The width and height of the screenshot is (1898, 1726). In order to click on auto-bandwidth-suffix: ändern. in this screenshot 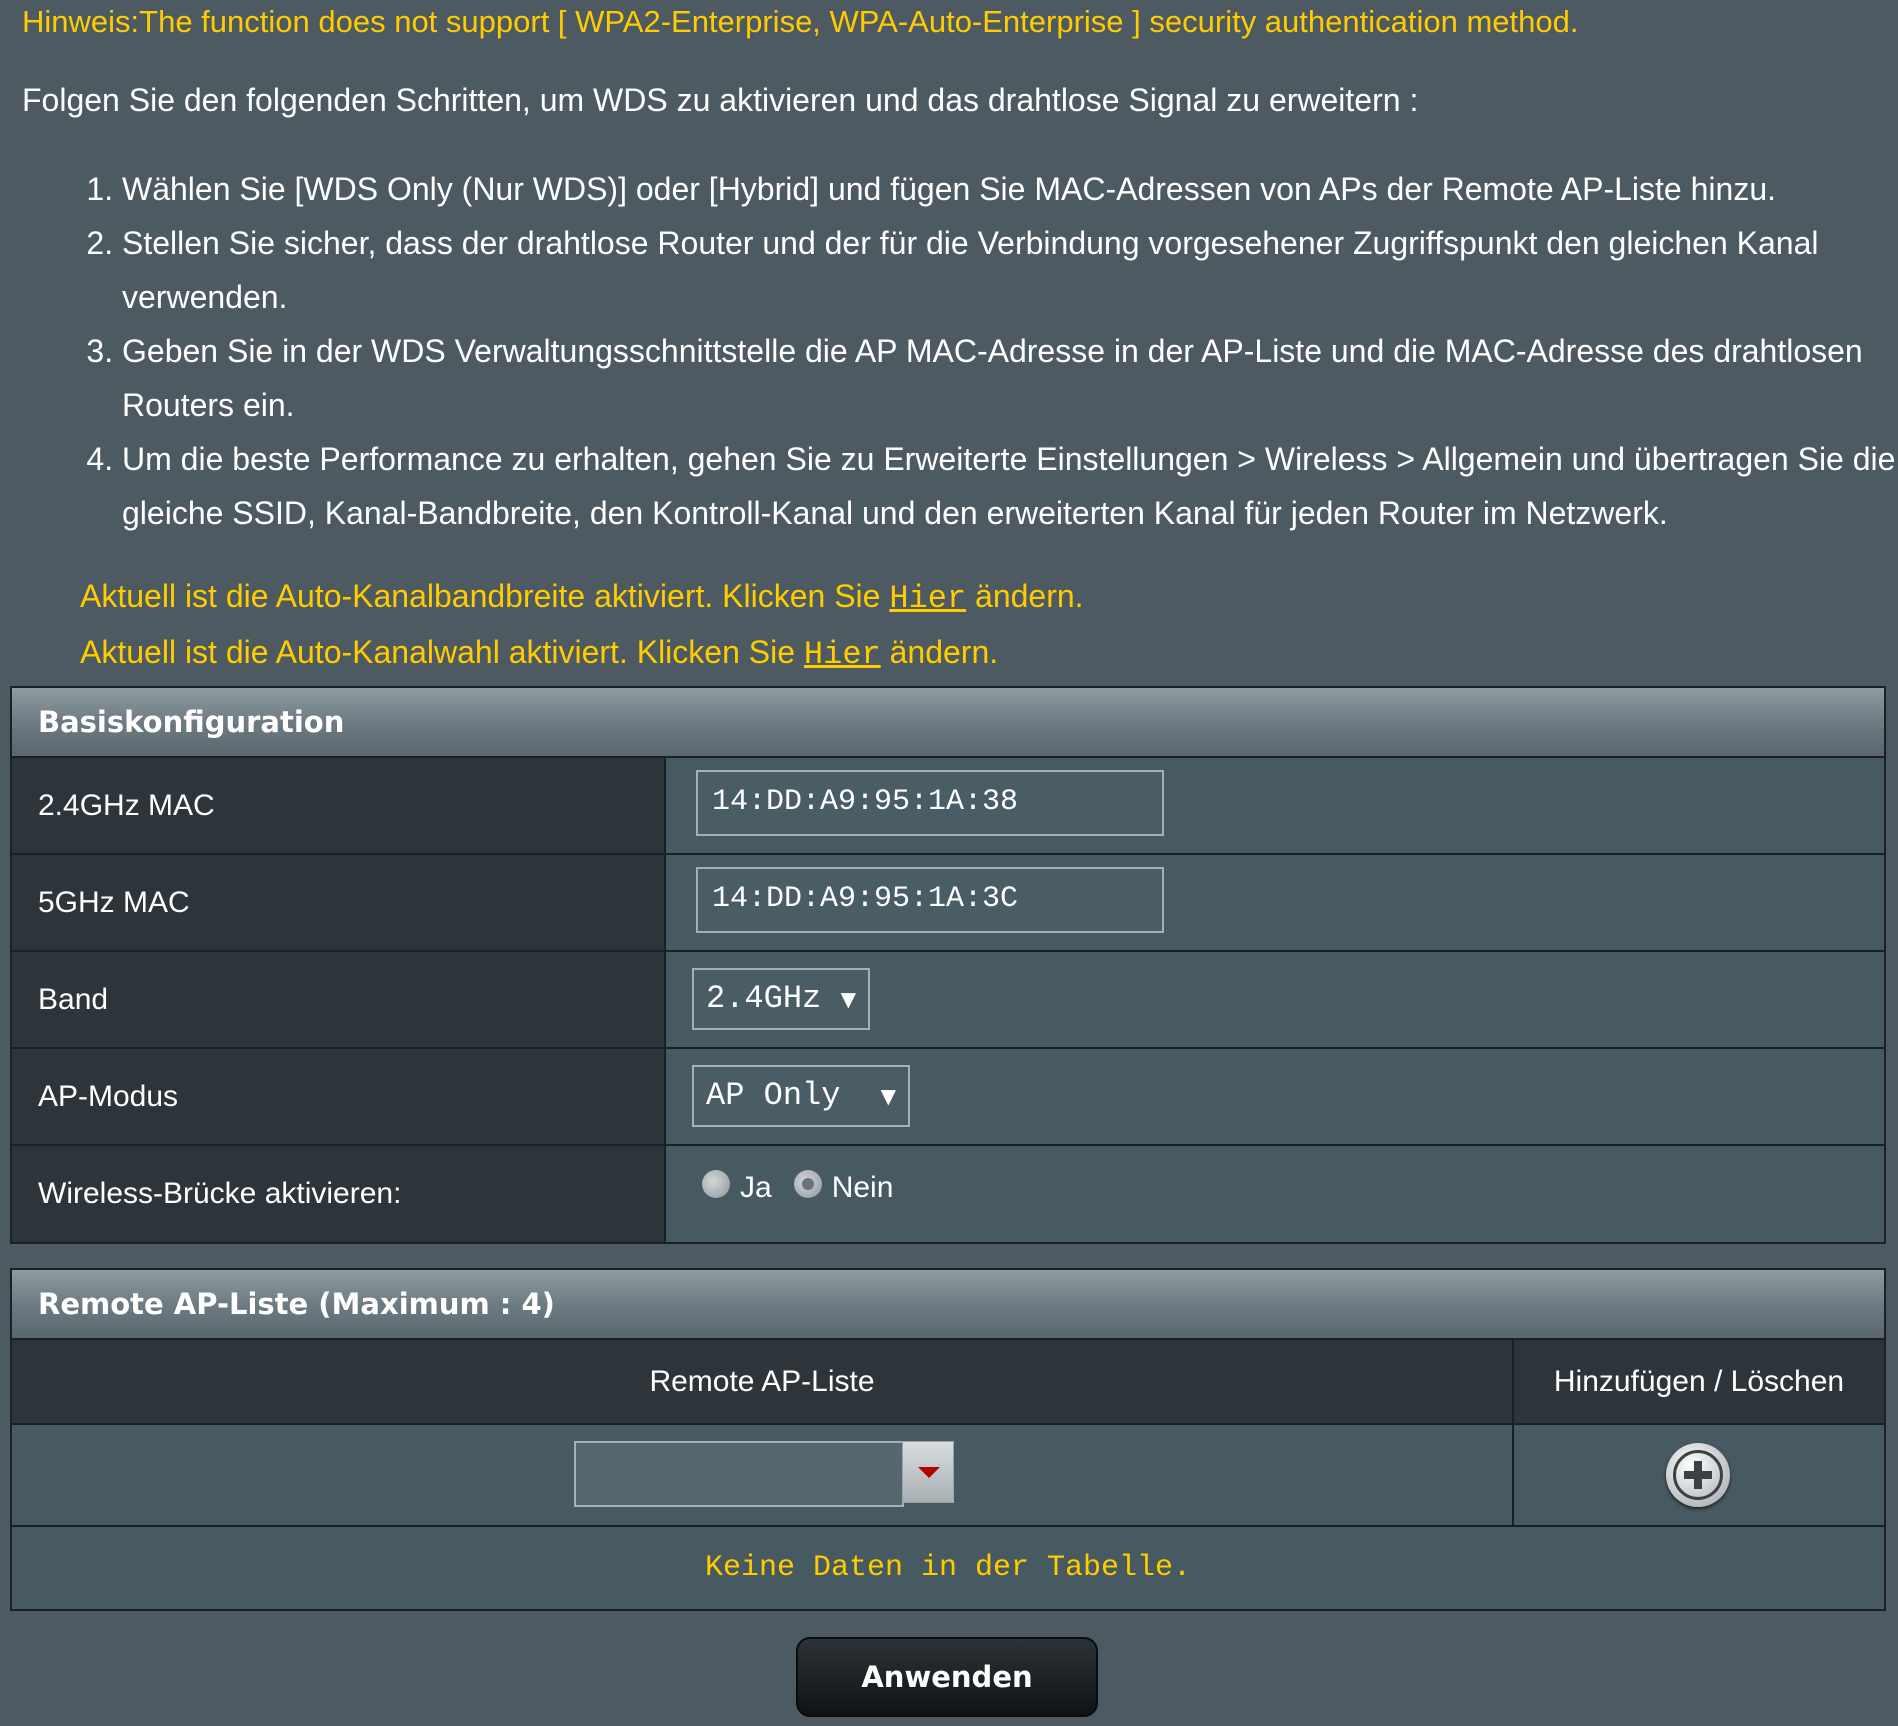, I will do `click(1025, 596)`.